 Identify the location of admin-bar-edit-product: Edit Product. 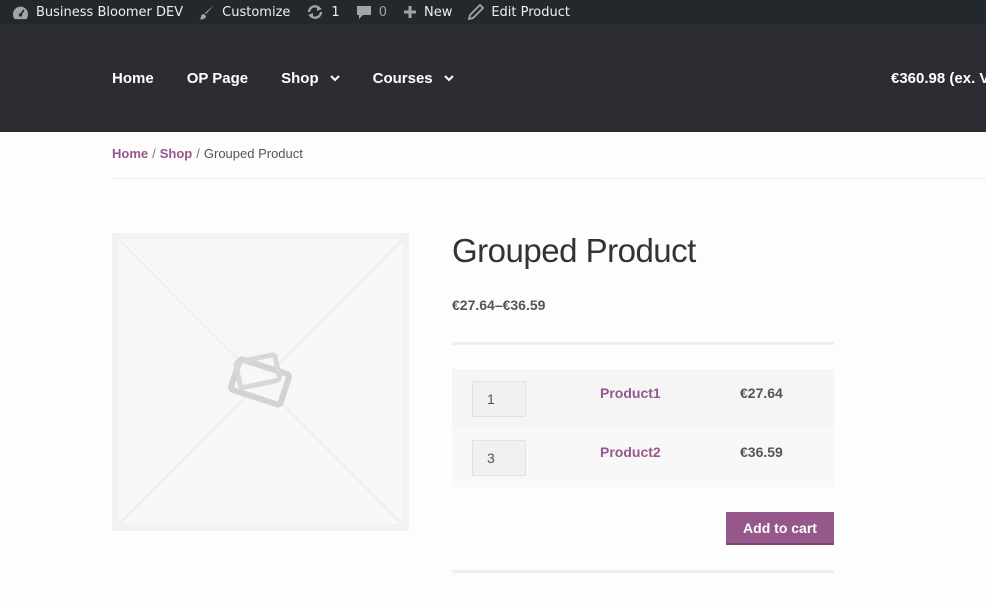
(519, 12).